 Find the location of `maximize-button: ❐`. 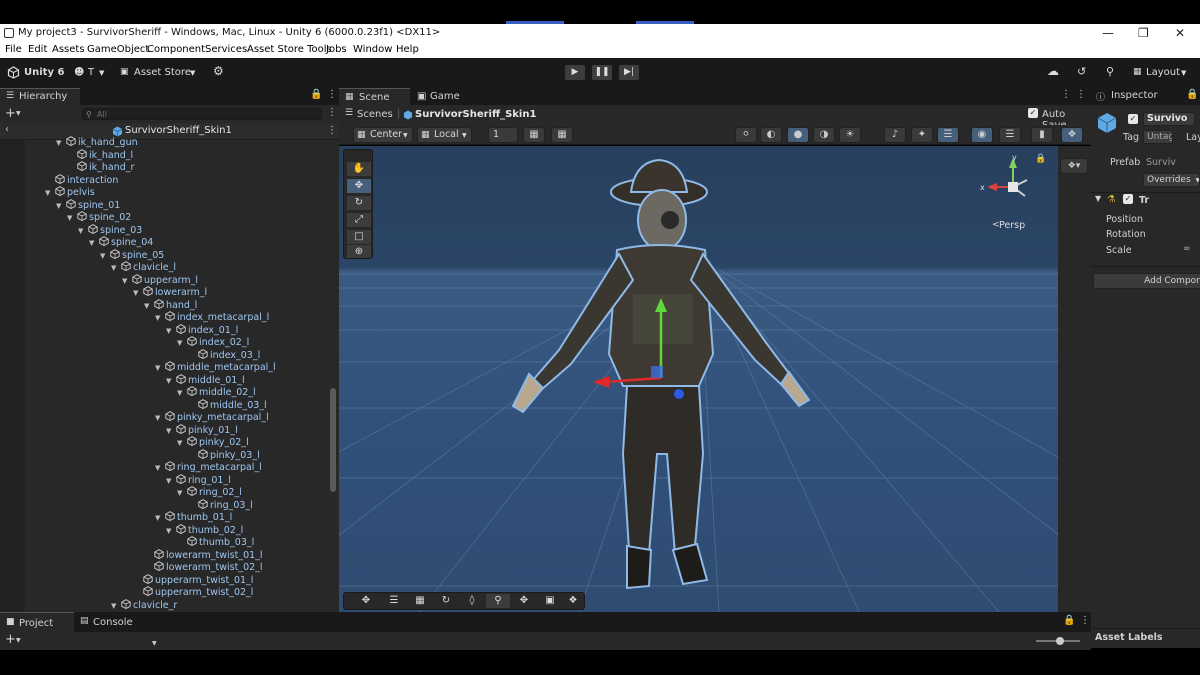

maximize-button: ❐ is located at coordinates (1143, 33).